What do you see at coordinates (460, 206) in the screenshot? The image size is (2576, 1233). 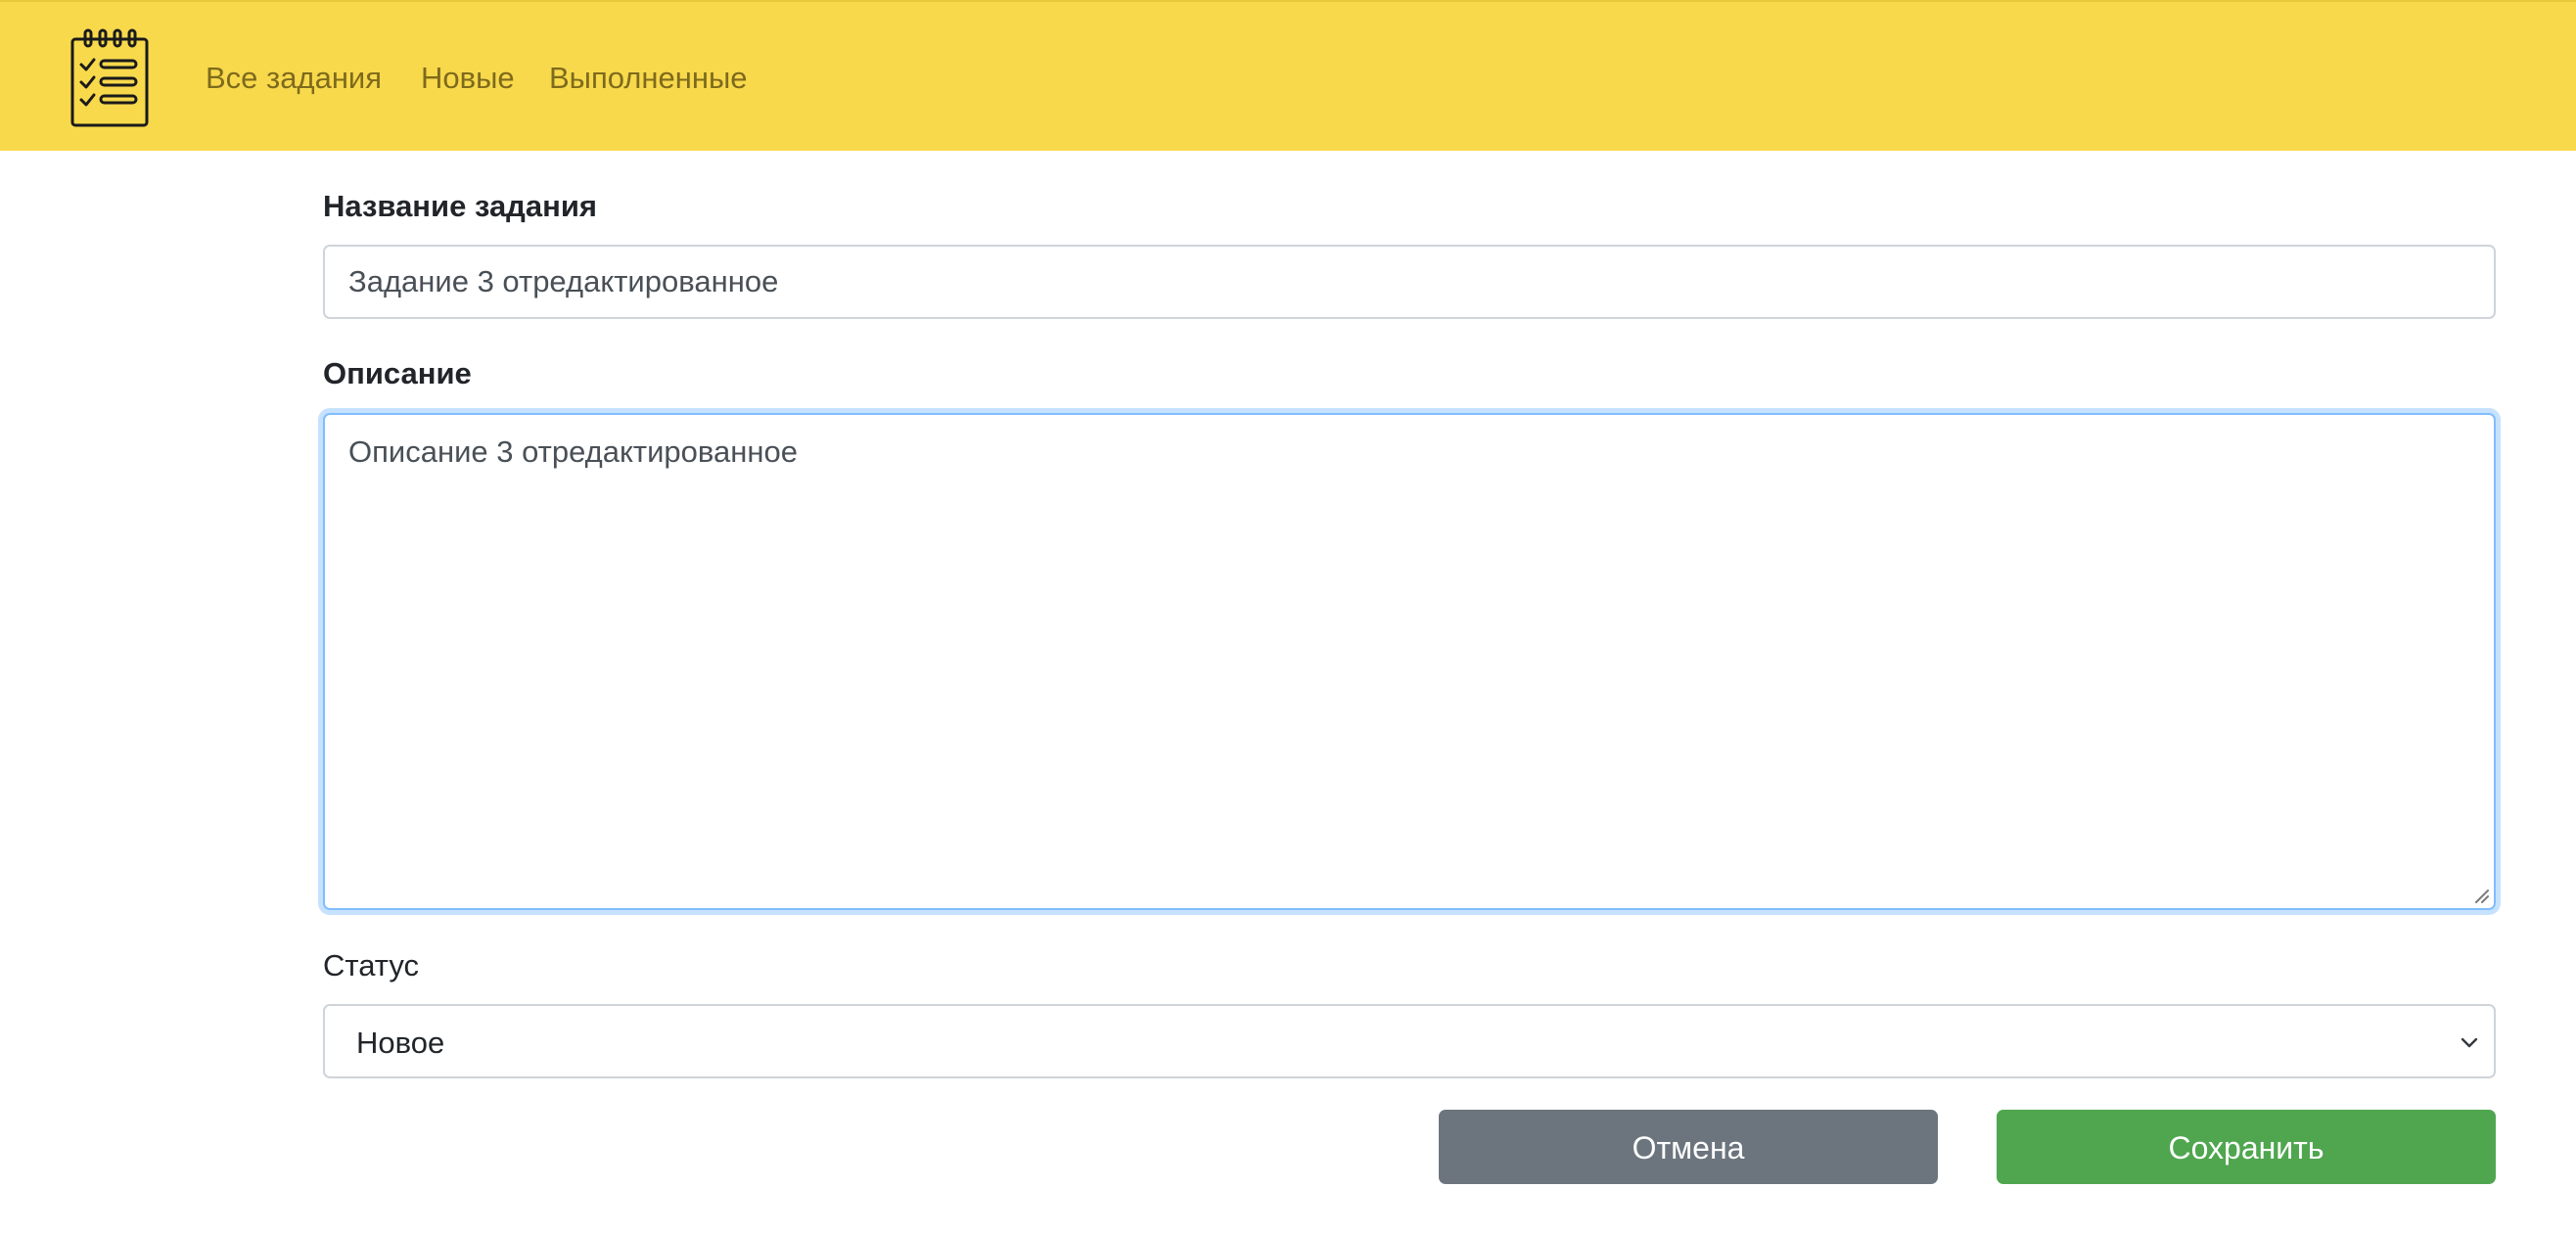 I see `title-label: Название задания` at bounding box center [460, 206].